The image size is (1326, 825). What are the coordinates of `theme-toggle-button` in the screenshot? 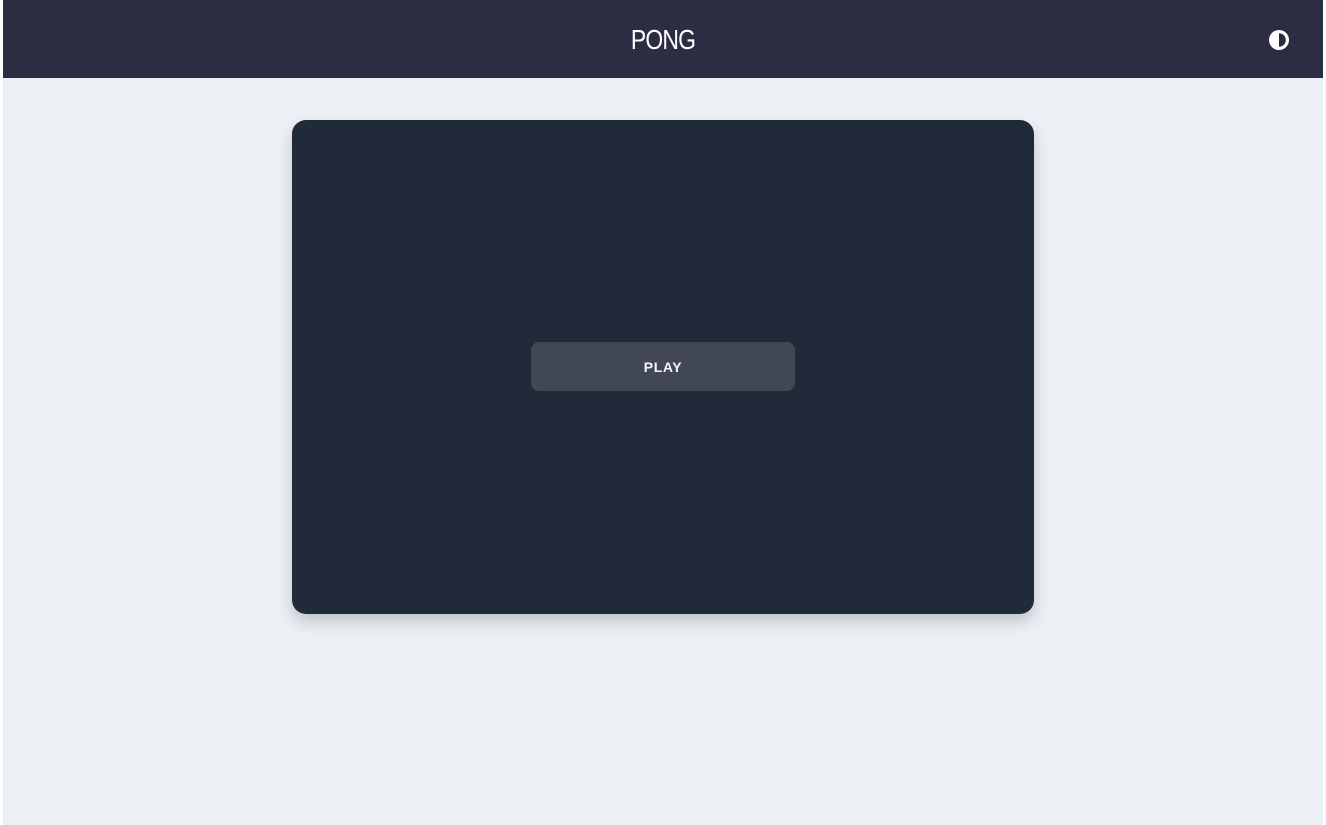 It's located at (1279, 40).